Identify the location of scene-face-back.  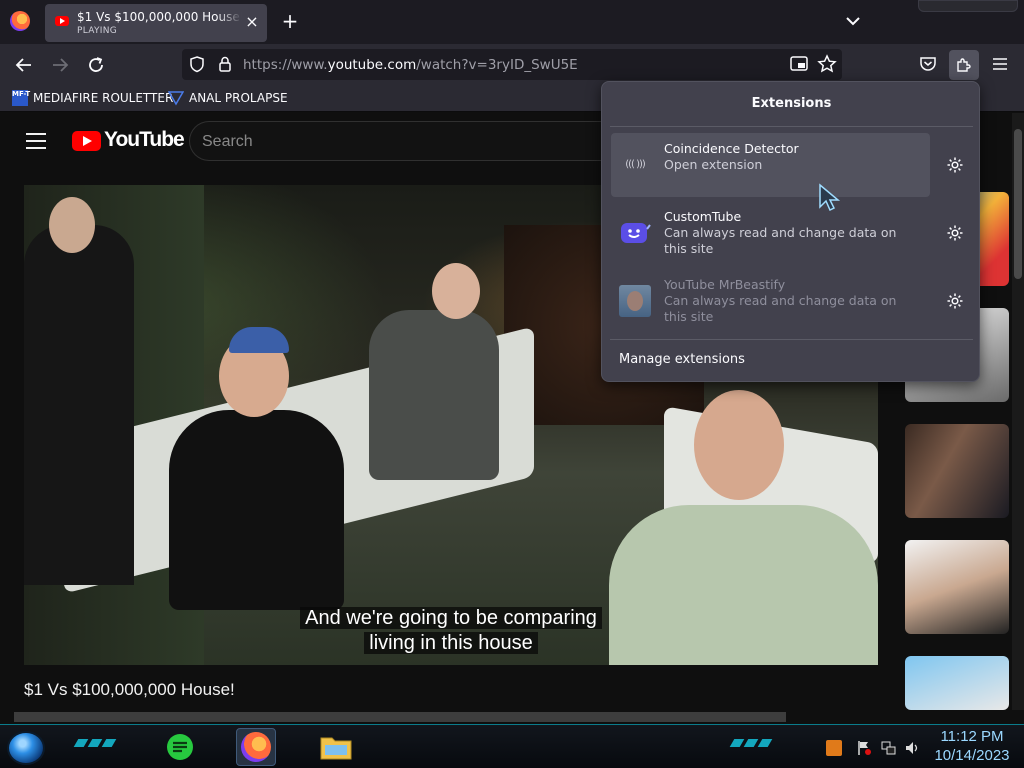
(456, 291).